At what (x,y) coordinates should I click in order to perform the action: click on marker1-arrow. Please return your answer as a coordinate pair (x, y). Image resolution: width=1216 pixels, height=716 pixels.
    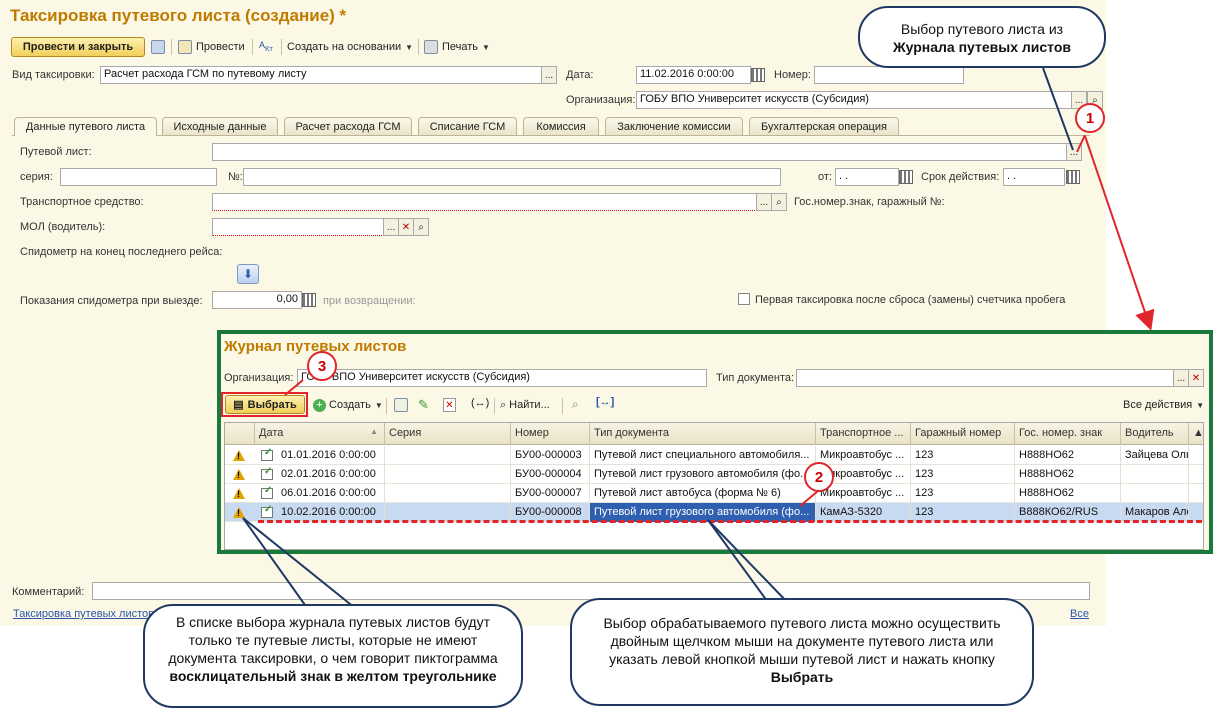
    Looking at the image, I should click on (1119, 233).